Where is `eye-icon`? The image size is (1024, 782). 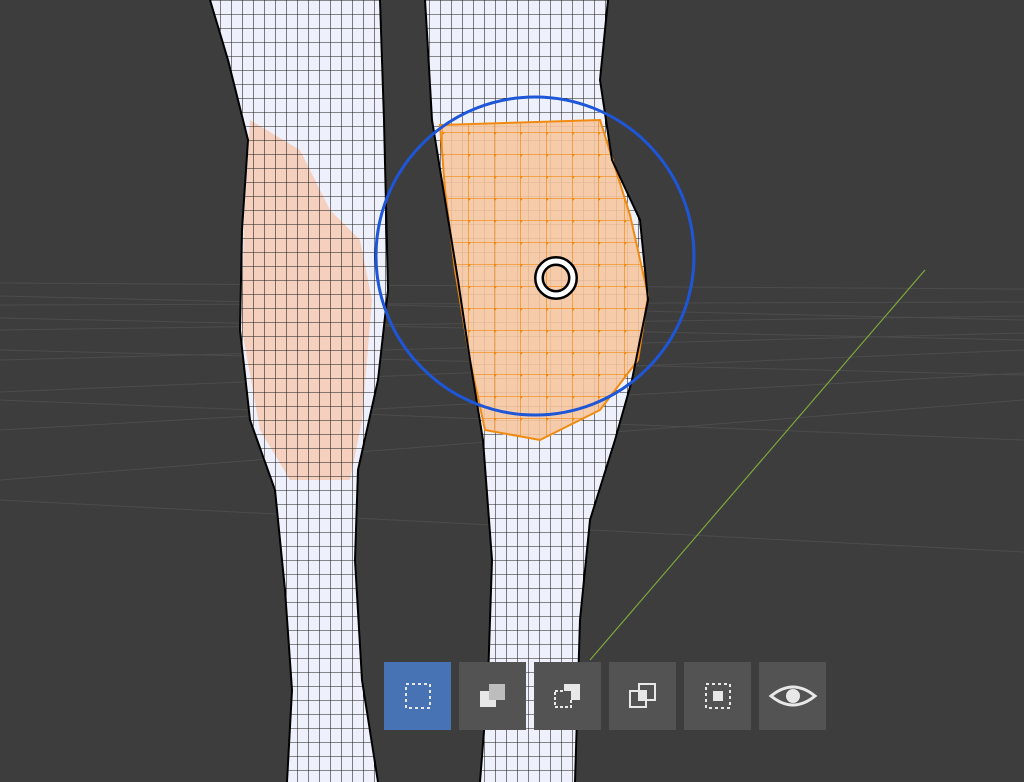 eye-icon is located at coordinates (792, 696).